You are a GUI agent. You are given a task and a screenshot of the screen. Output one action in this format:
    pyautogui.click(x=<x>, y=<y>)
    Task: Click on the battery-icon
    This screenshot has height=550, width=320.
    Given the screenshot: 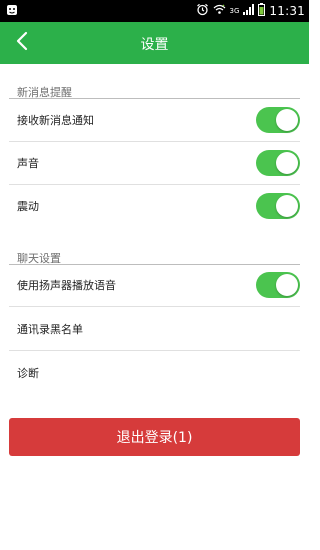 What is the action you would take?
    pyautogui.click(x=262, y=11)
    